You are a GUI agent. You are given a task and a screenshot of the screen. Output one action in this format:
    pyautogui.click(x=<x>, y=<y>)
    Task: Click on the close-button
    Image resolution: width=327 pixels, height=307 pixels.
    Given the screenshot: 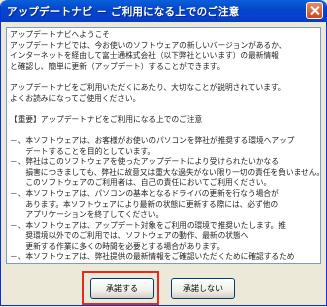 What is the action you would take?
    pyautogui.click(x=314, y=10)
    